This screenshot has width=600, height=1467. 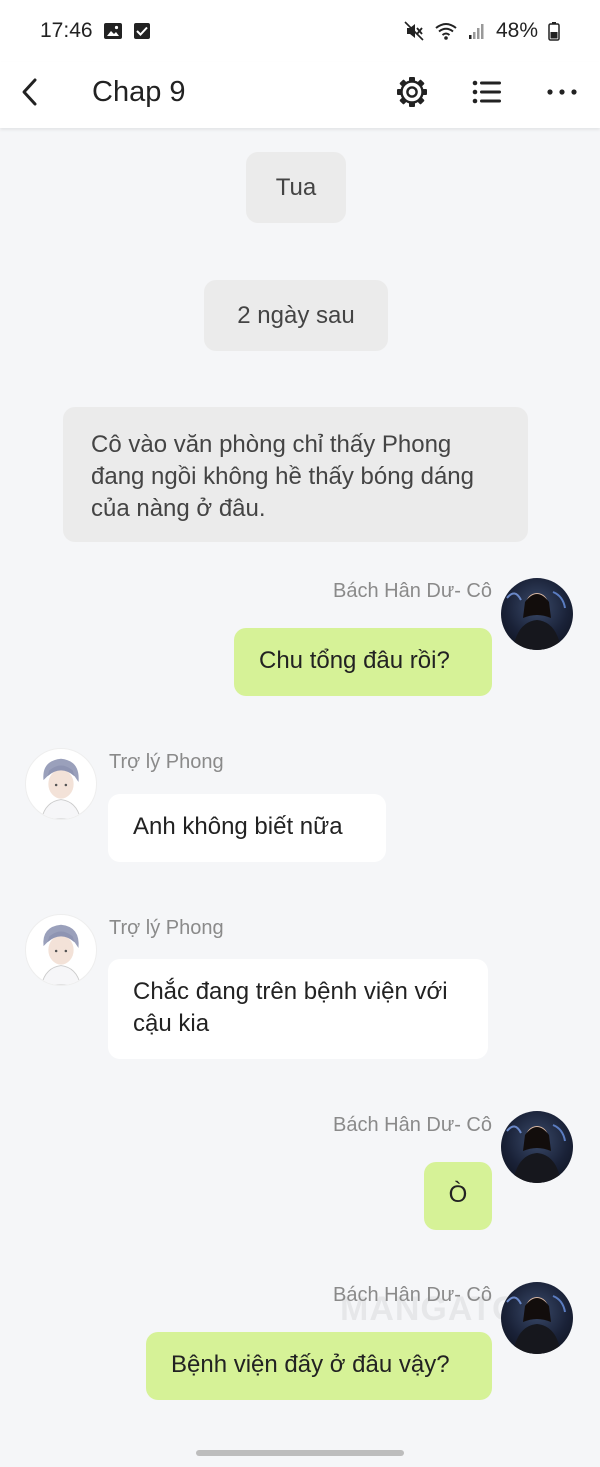 I want to click on mute-icon, so click(x=414, y=31).